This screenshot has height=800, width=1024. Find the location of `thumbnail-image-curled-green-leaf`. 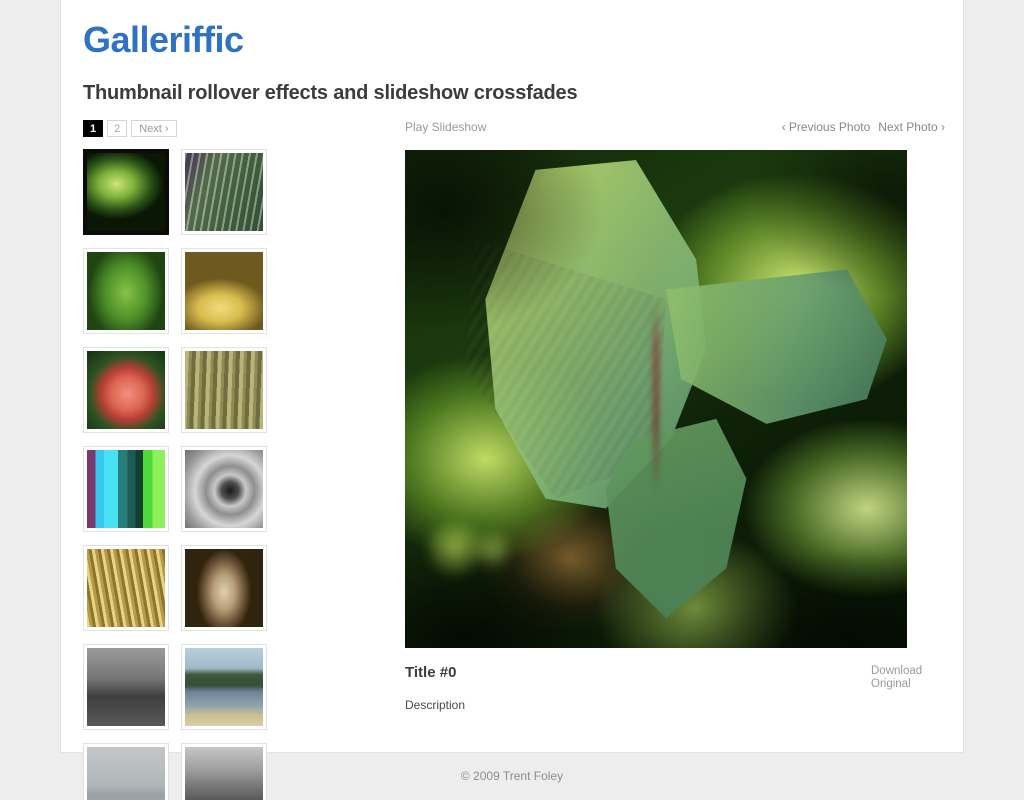

thumbnail-image-curled-green-leaf is located at coordinates (126, 192).